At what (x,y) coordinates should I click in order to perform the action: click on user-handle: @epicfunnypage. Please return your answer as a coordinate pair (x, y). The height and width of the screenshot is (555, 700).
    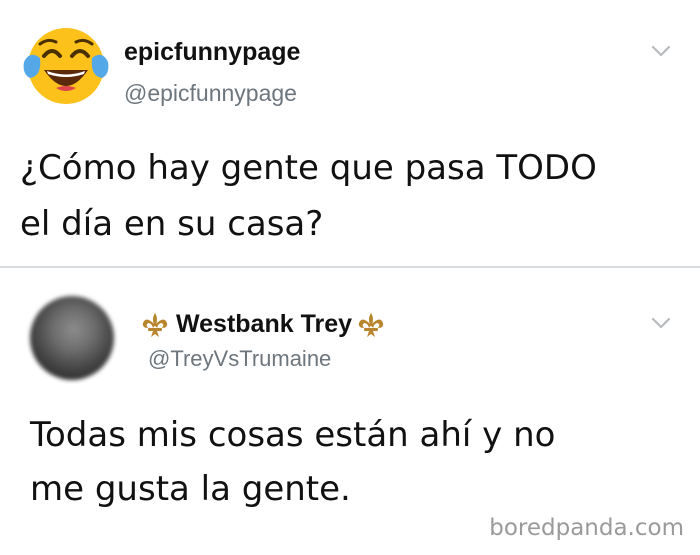
    Looking at the image, I should click on (210, 93).